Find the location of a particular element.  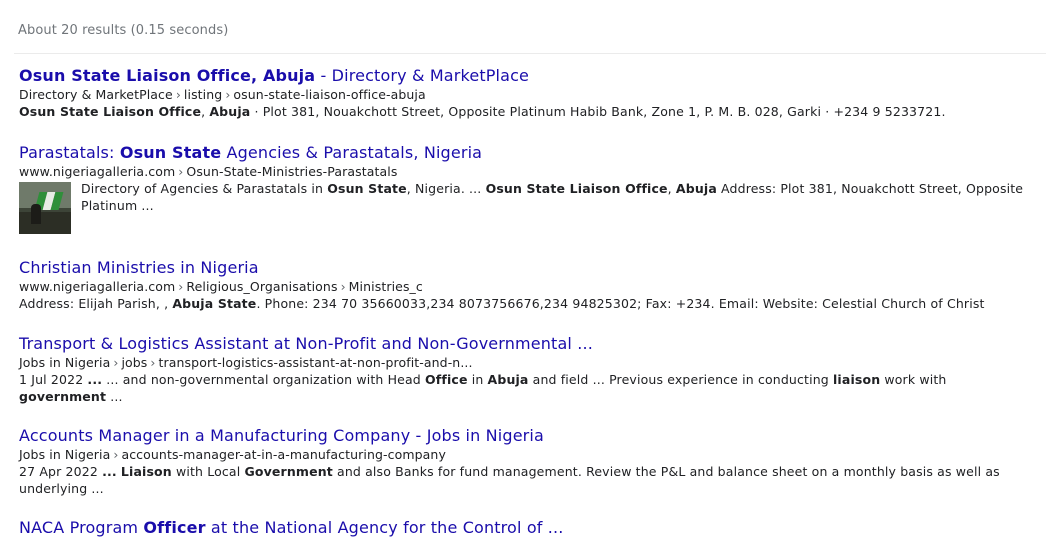

text-segment: 1 Jul 2022 is located at coordinates (53, 379).